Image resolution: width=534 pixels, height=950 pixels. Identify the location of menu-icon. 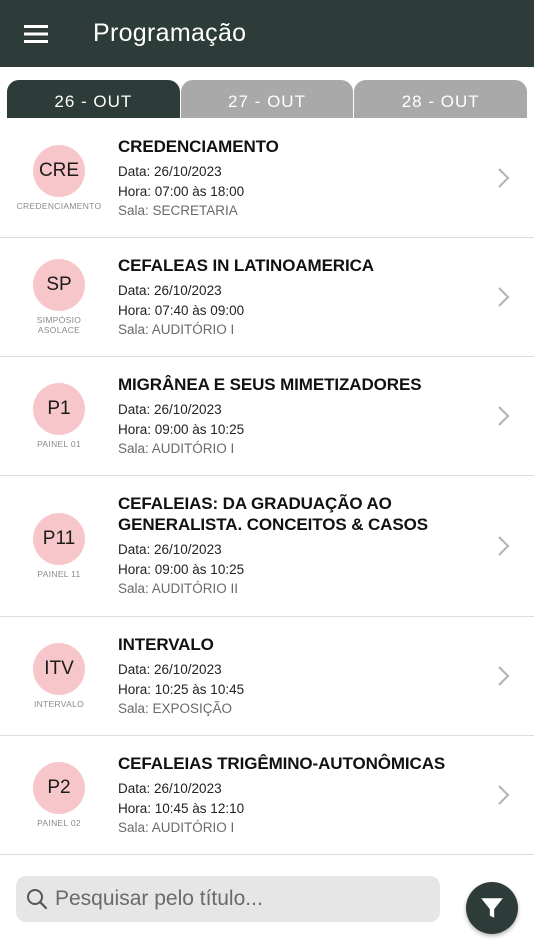
(36, 33).